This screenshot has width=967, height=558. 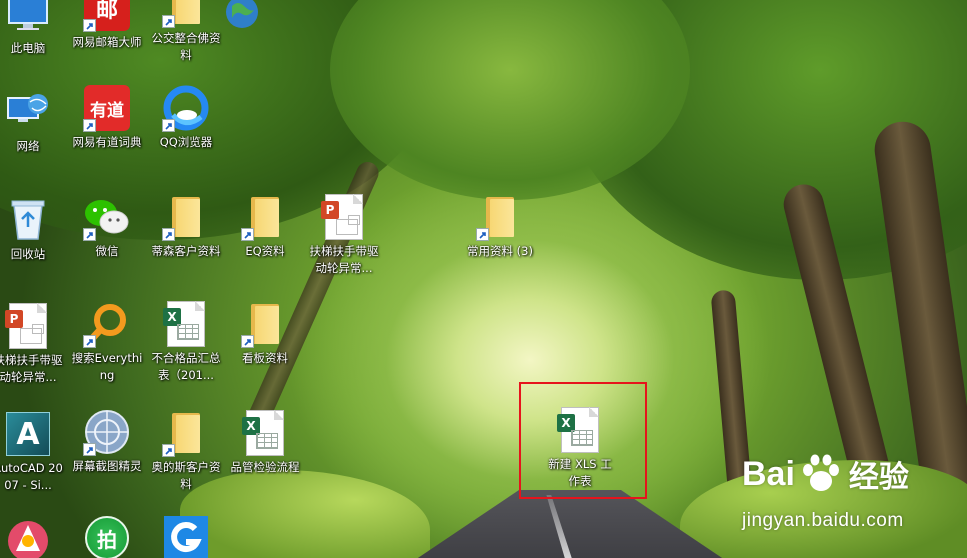 I want to click on desktop-icon-netease-mail: 邮 网易邮箱大师, so click(x=107, y=25).